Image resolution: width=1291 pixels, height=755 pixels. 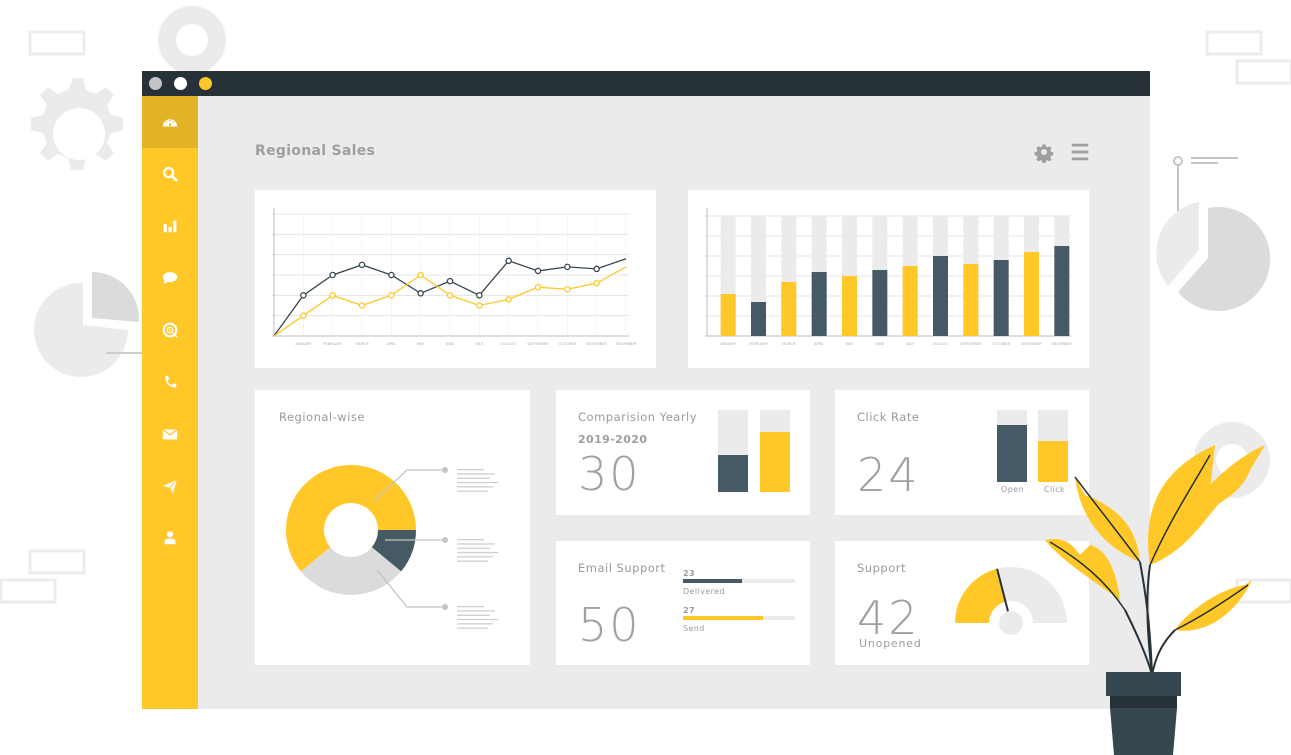 What do you see at coordinates (609, 474) in the screenshot?
I see `comparison-value: 30` at bounding box center [609, 474].